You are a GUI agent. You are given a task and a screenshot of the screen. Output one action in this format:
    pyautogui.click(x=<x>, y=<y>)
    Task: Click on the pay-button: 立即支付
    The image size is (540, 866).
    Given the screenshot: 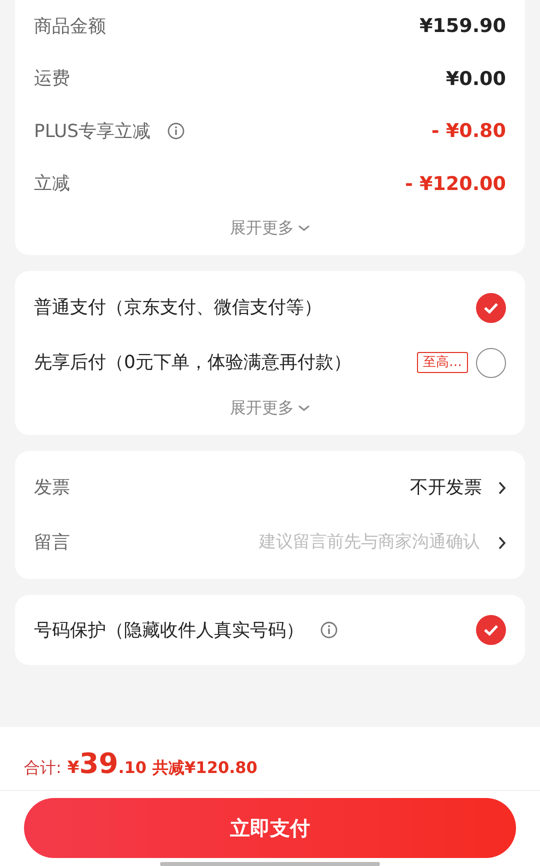 What is the action you would take?
    pyautogui.click(x=270, y=828)
    